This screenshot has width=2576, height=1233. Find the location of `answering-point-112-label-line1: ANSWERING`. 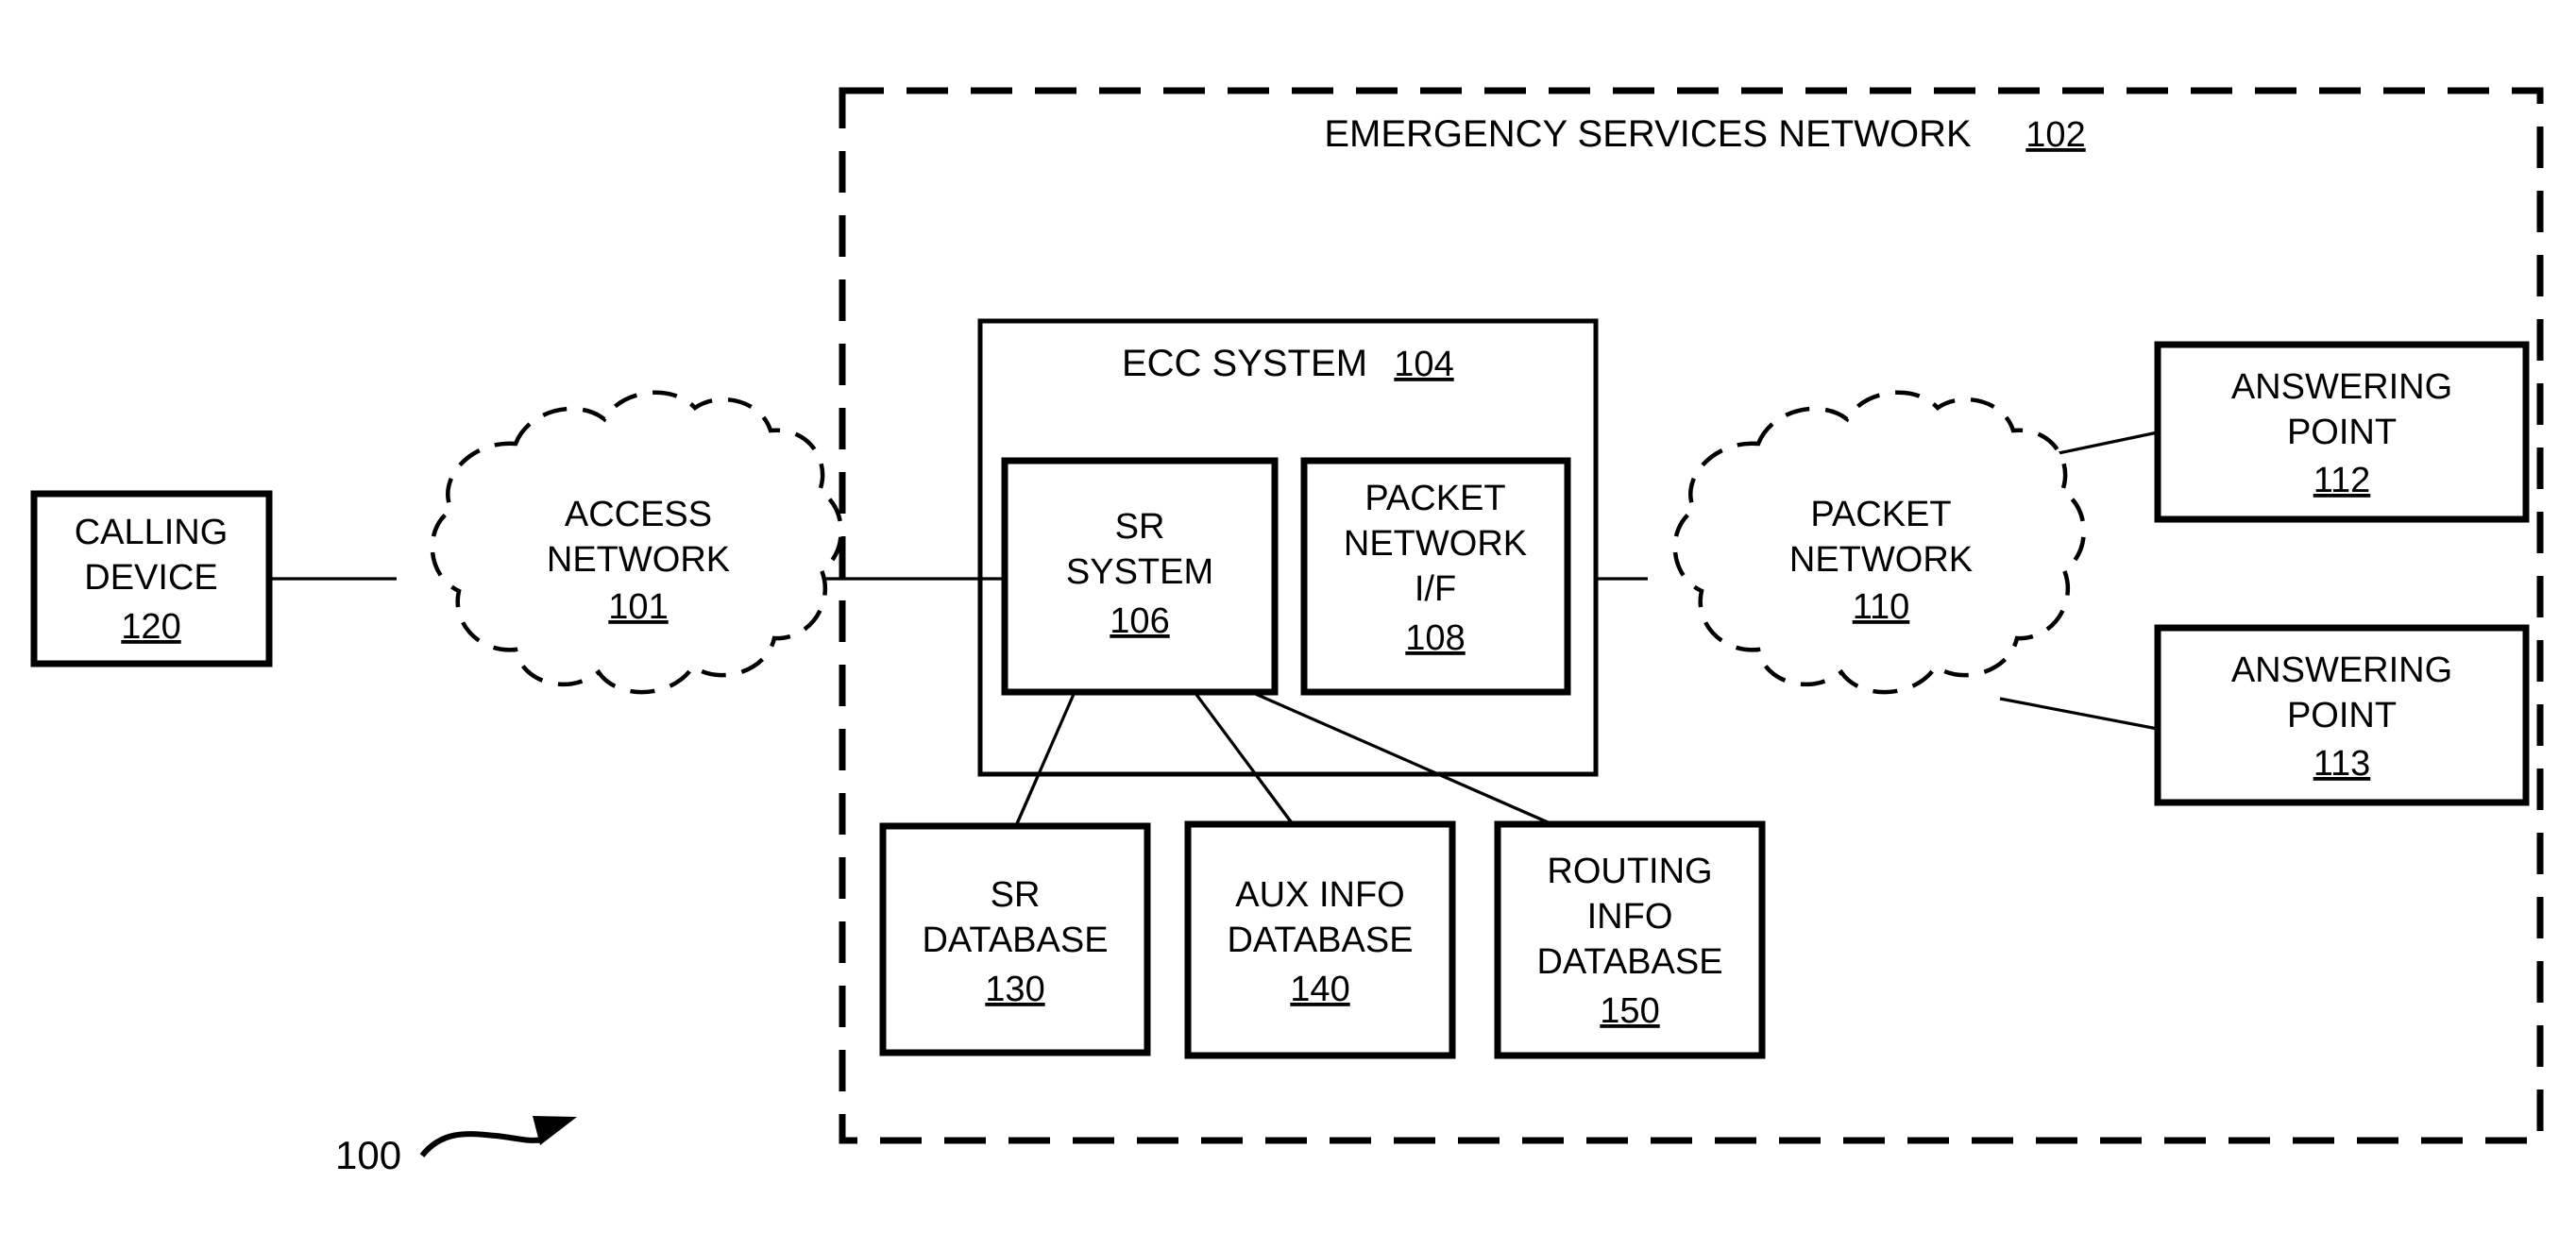

answering-point-112-label-line1: ANSWERING is located at coordinates (2341, 387).